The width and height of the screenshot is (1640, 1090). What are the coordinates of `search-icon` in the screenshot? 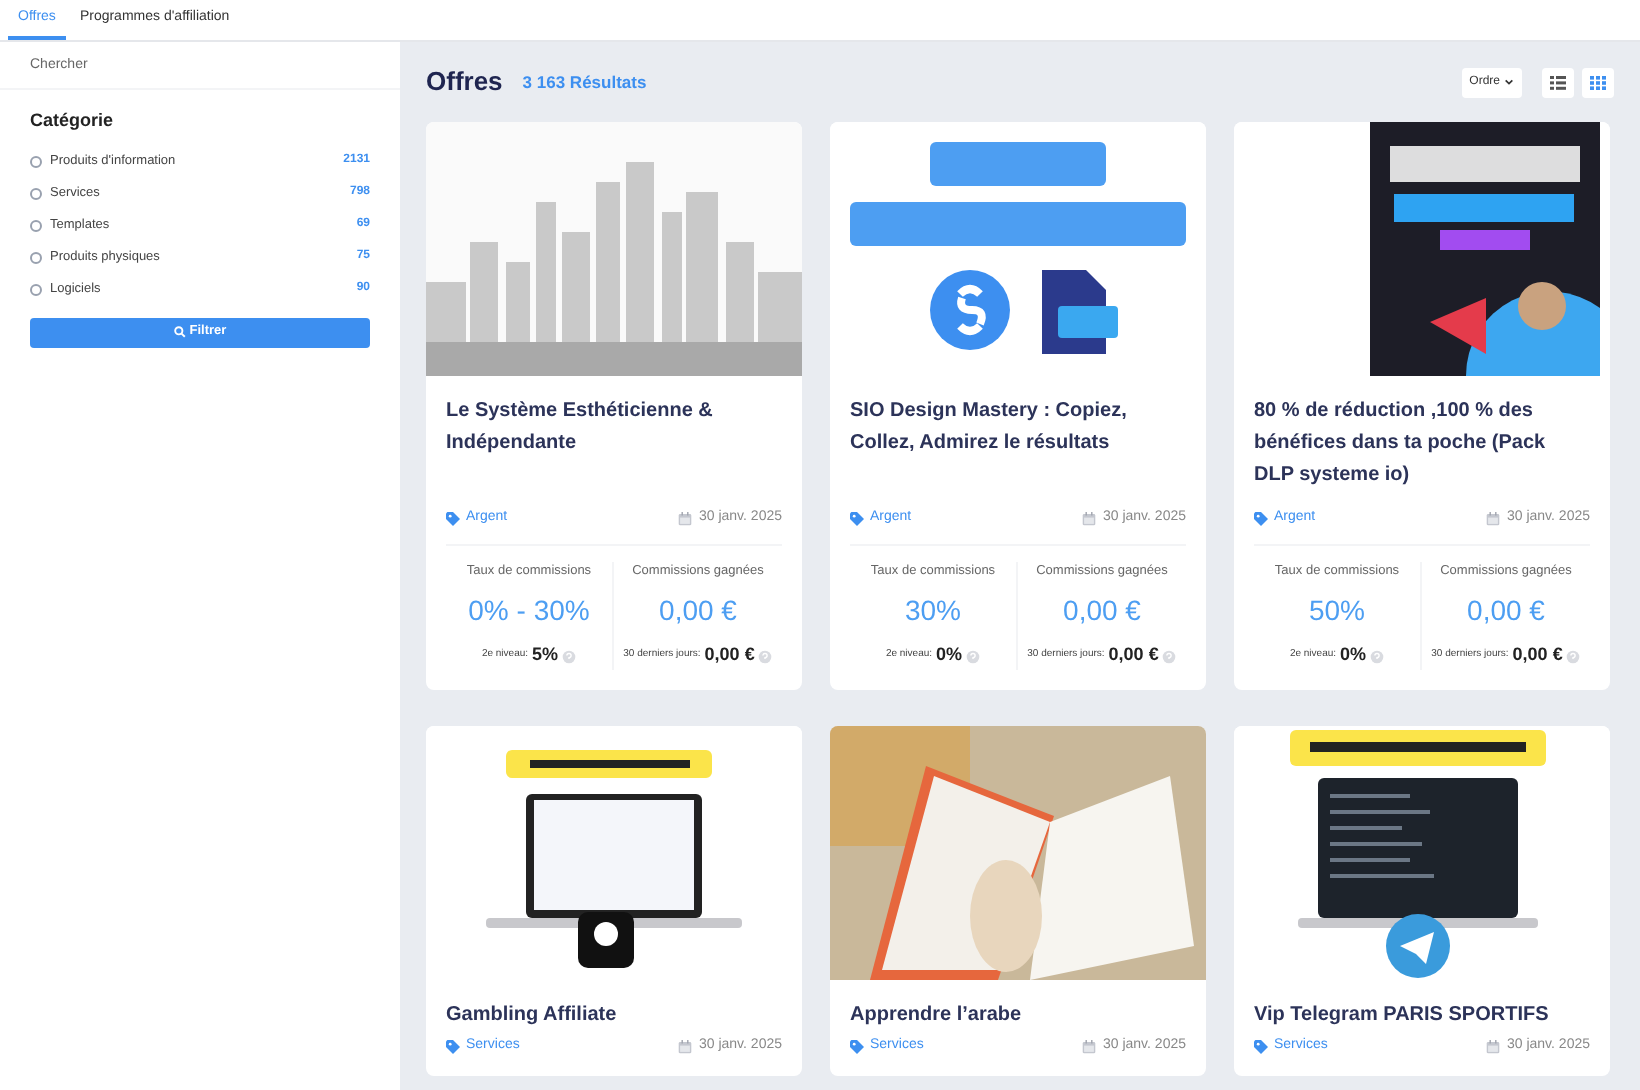 It's located at (179, 332).